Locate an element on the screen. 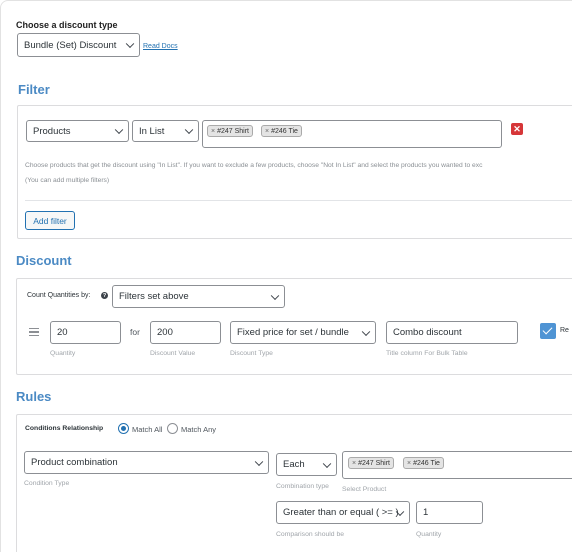 This screenshot has width=572, height=552. filter-hint-multiple: (You can add multiple filters) is located at coordinates (67, 180).